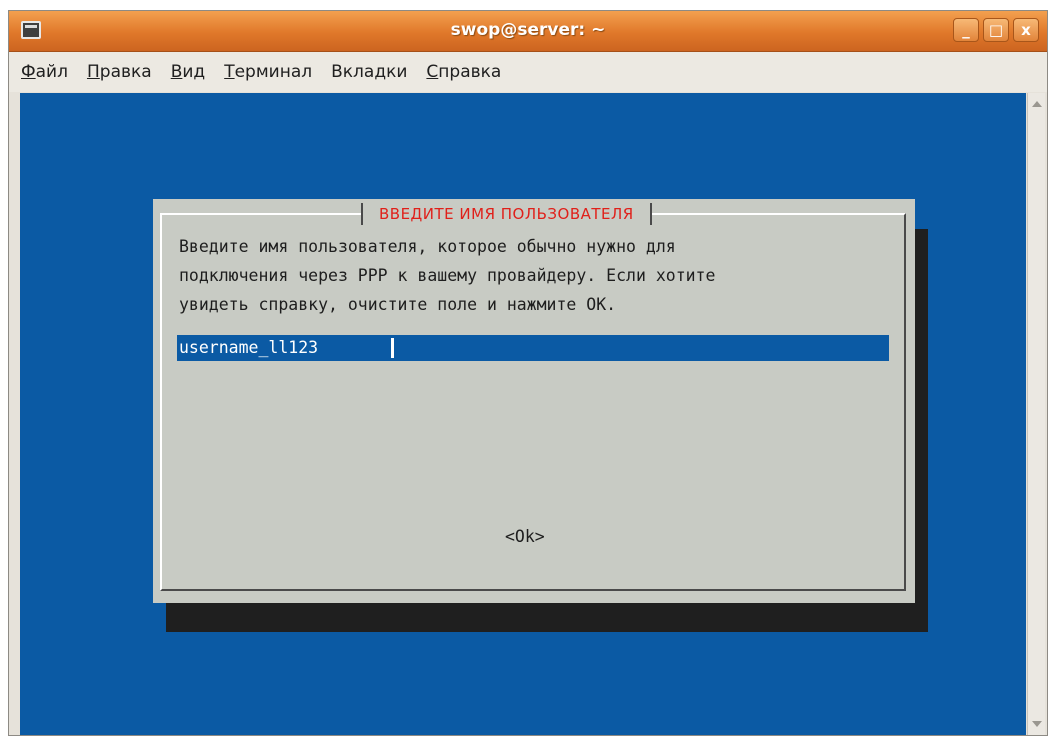 The width and height of the screenshot is (1052, 738). I want to click on menu-terminal-label: ерминал, so click(273, 72).